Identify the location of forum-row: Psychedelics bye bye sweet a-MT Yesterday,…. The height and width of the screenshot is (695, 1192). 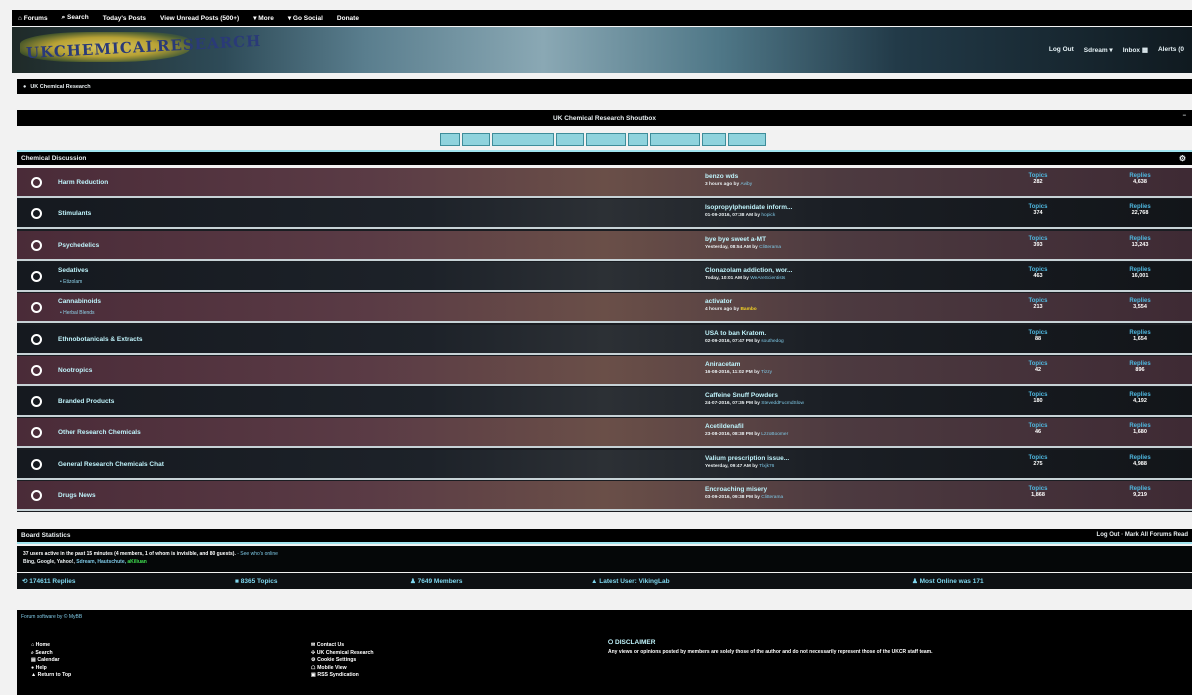
(604, 245).